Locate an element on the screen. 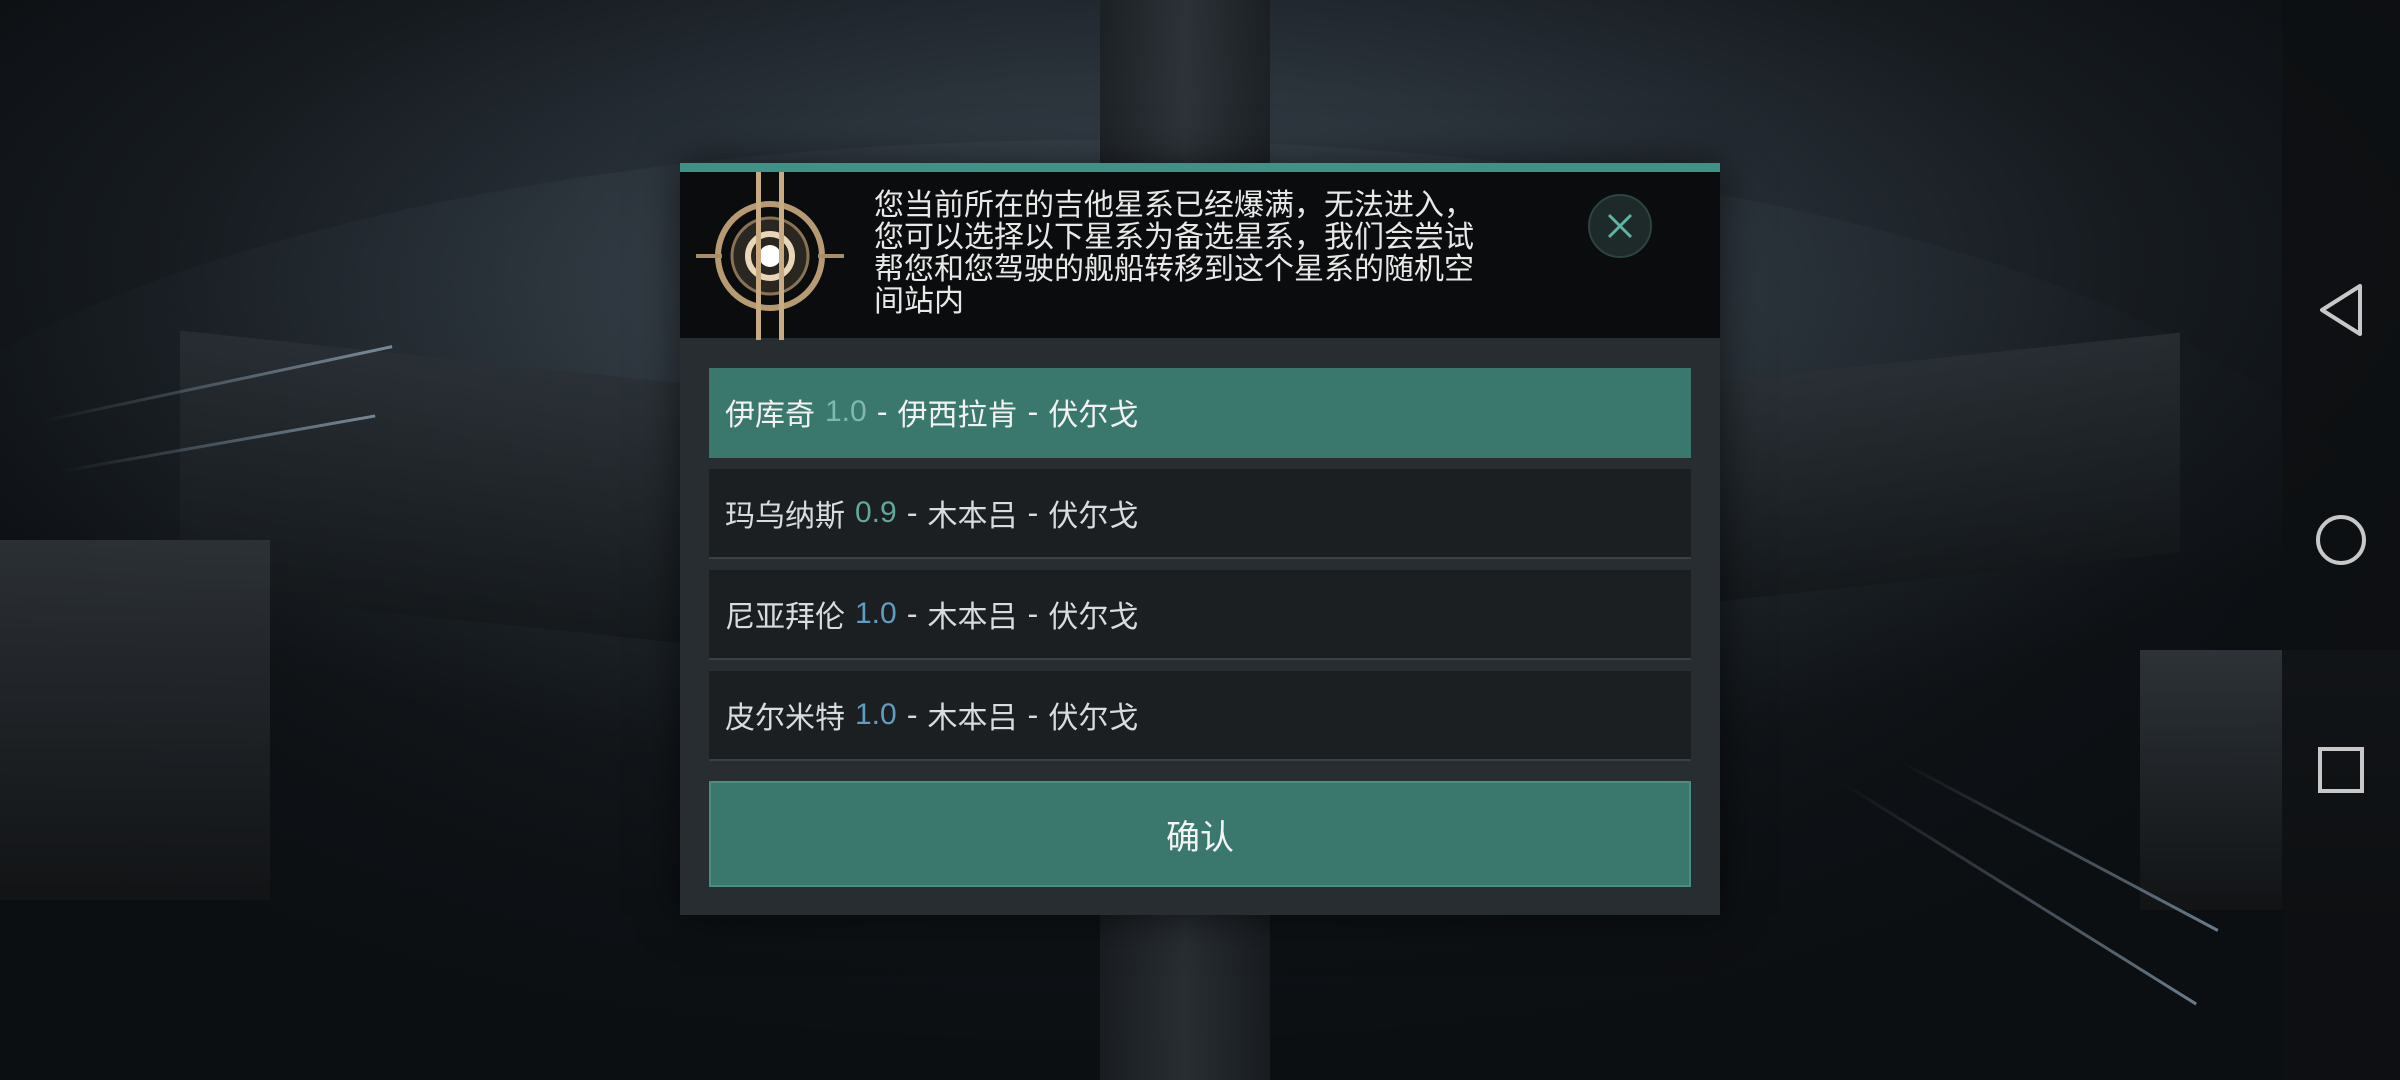 Image resolution: width=2400 pixels, height=1080 pixels. confirm-button: 确认 is located at coordinates (1200, 834).